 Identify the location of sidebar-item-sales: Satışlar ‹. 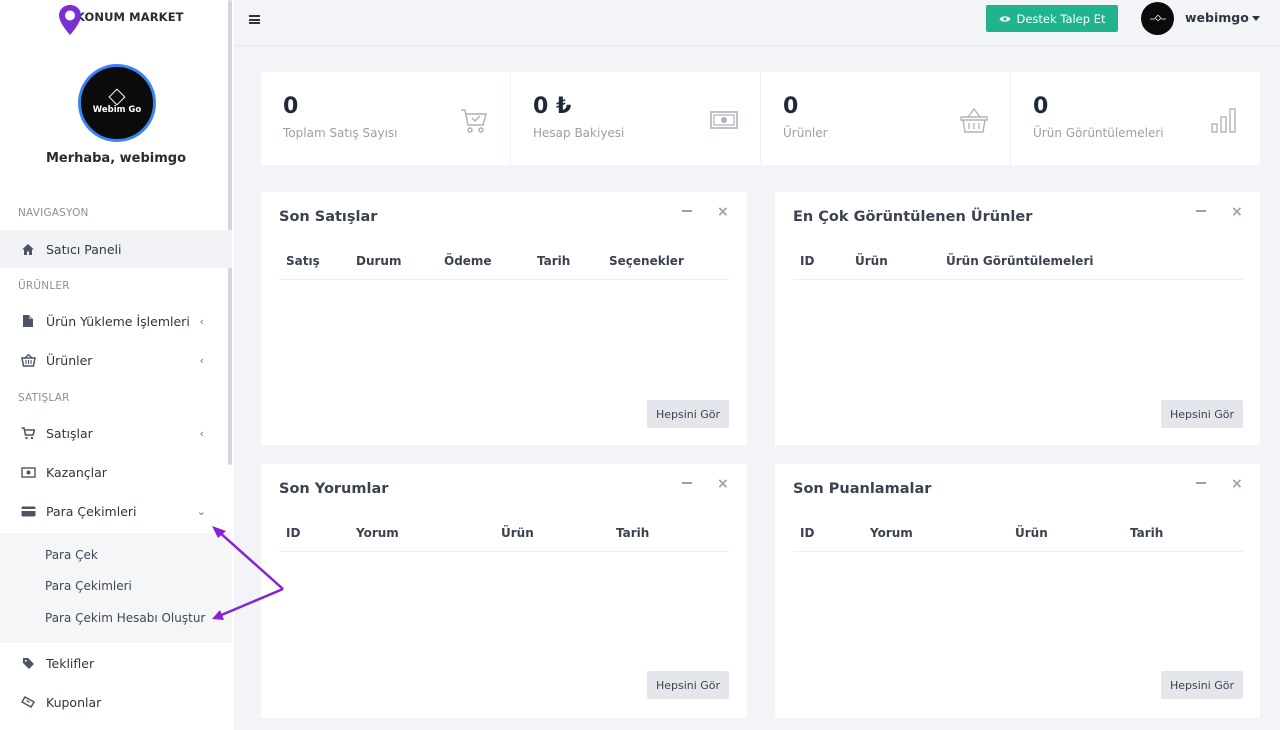
(116, 433).